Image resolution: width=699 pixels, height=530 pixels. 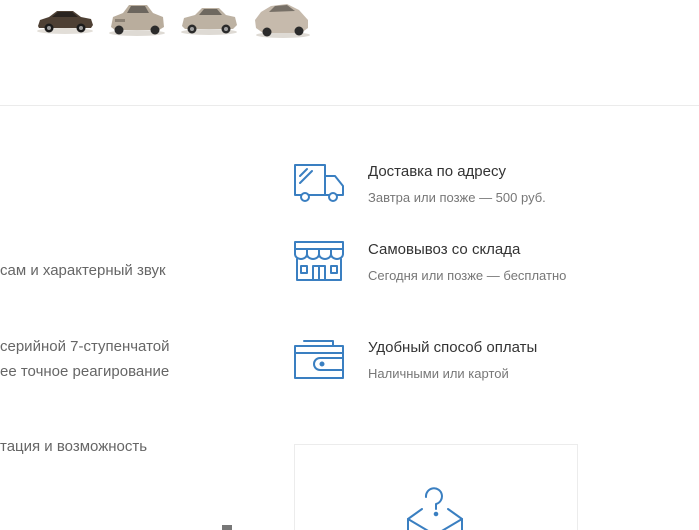 What do you see at coordinates (453, 347) in the screenshot?
I see `feature-title: Удобный способ оплаты` at bounding box center [453, 347].